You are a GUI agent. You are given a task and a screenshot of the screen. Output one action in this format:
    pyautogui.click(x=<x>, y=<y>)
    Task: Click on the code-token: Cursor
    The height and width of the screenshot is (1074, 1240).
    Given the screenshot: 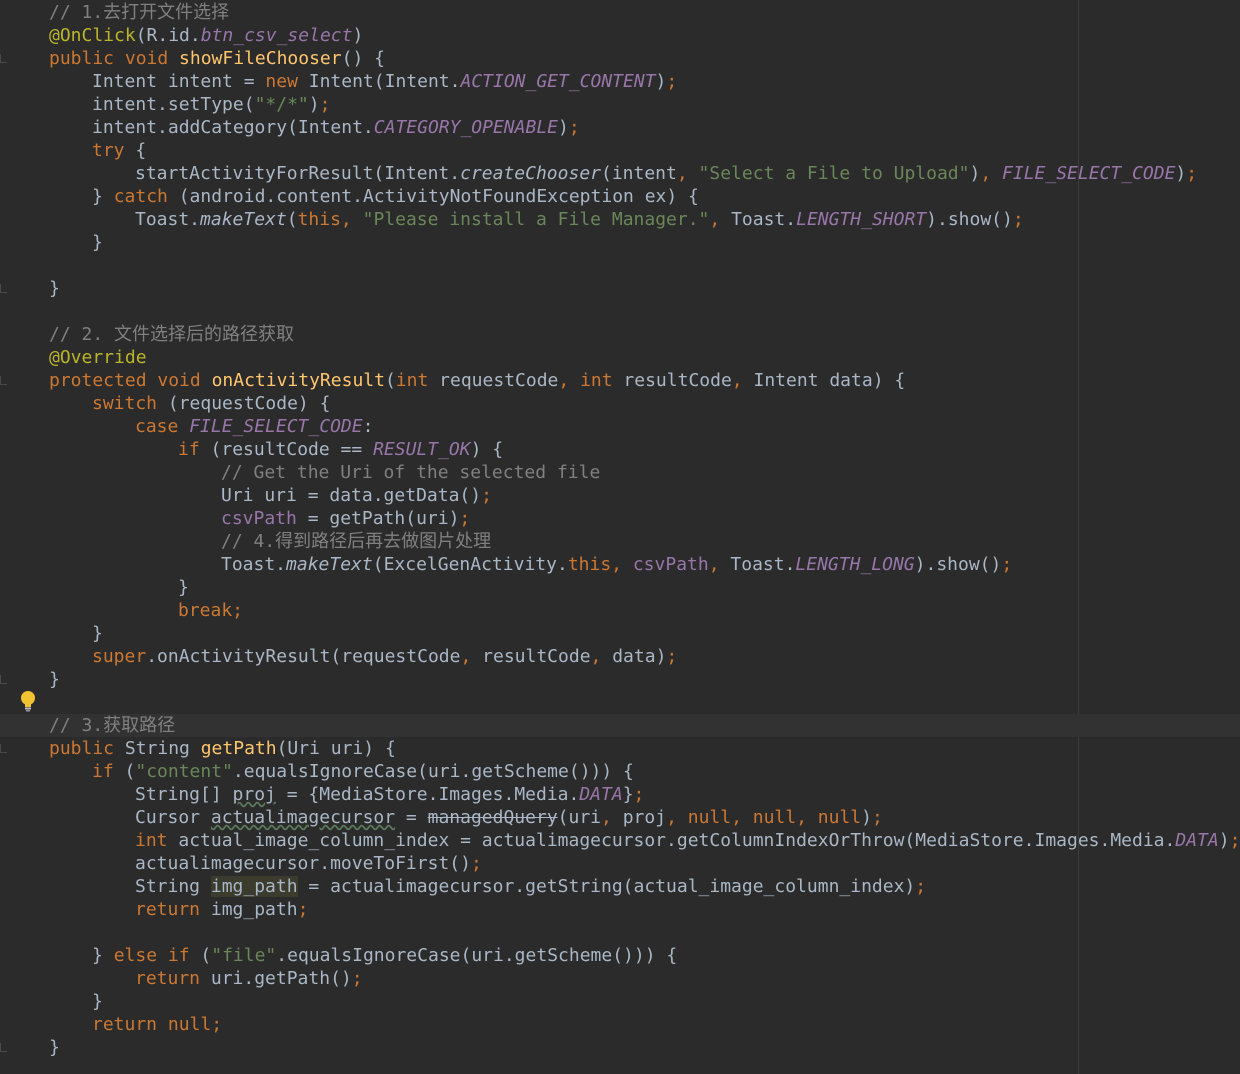 What is the action you would take?
    pyautogui.click(x=173, y=817)
    